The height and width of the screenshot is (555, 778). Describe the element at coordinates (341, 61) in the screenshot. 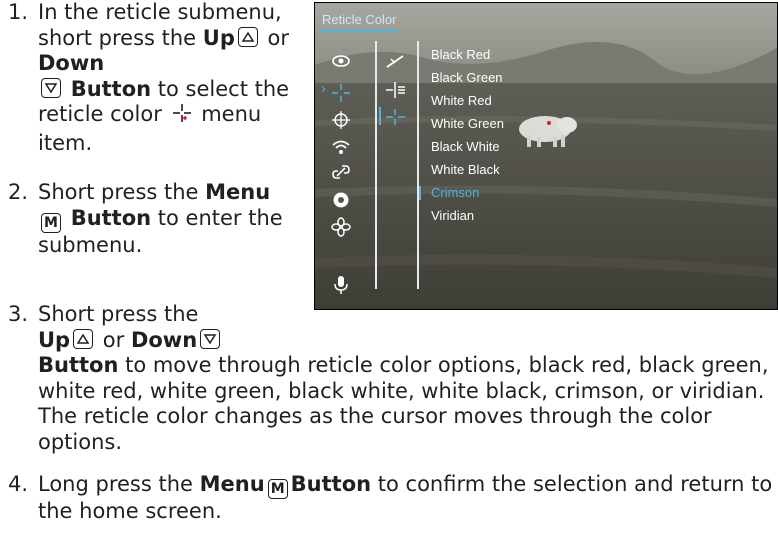

I see `eye-icon` at that location.